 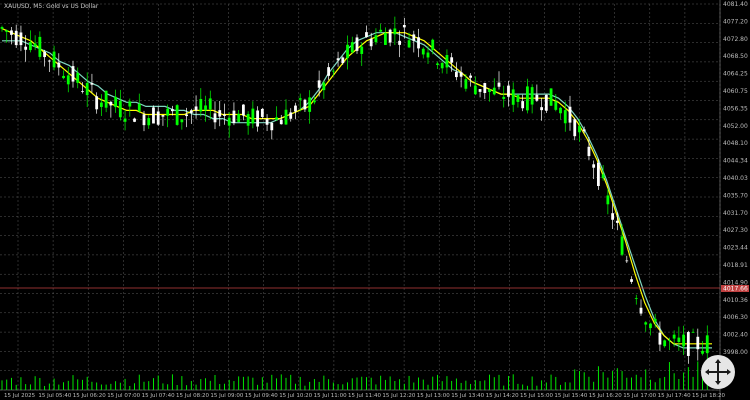 What do you see at coordinates (89, 396) in the screenshot?
I see `time-tick-label: 15 Jul 06:20` at bounding box center [89, 396].